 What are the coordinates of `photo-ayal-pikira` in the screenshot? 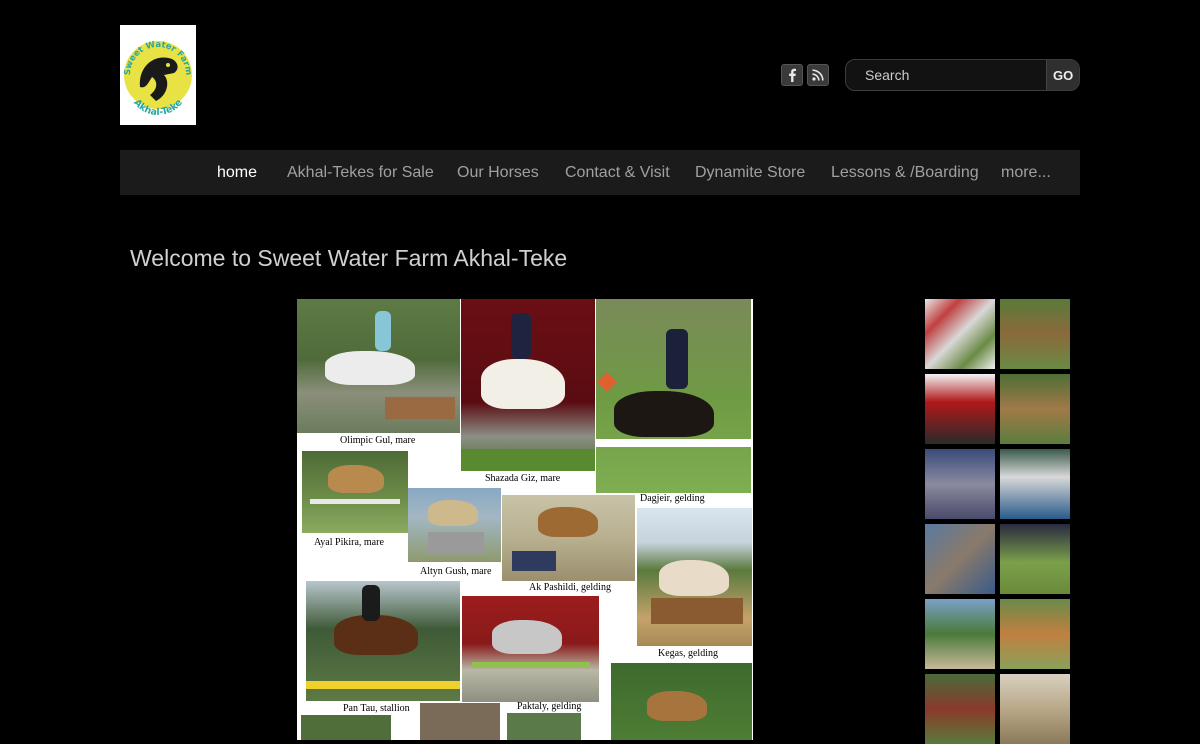 It's located at (355, 492).